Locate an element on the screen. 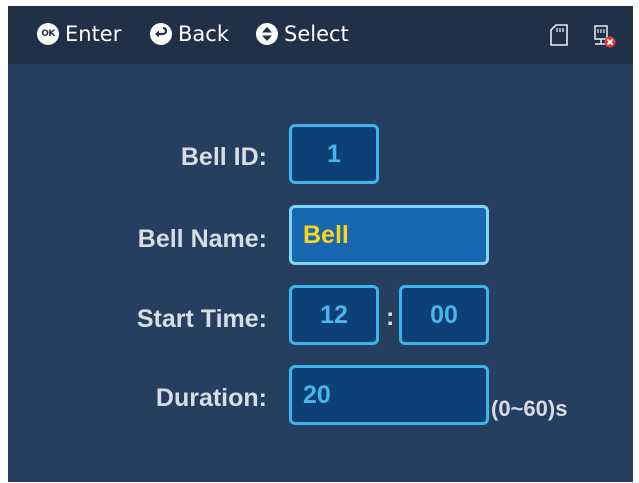 The image size is (639, 483). duration-label: Duration: is located at coordinates (211, 398).